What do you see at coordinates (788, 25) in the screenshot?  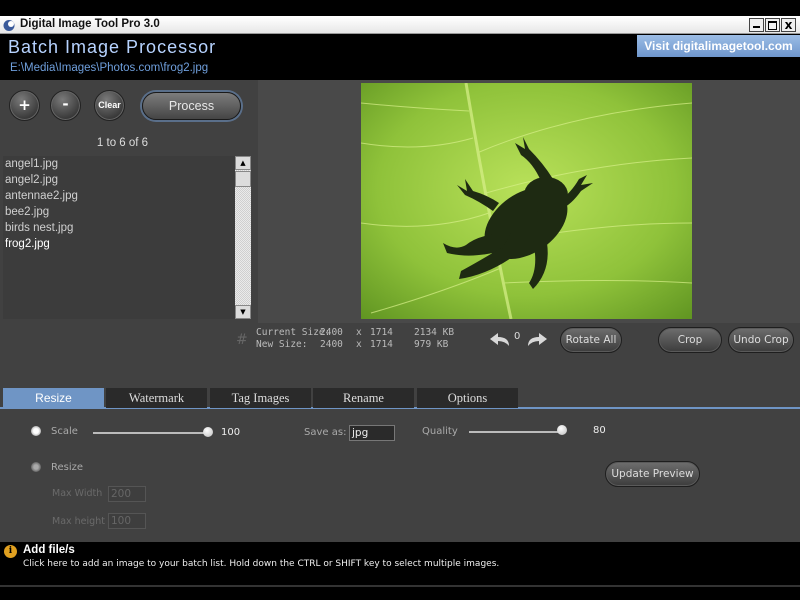 I see `close-icon: x` at bounding box center [788, 25].